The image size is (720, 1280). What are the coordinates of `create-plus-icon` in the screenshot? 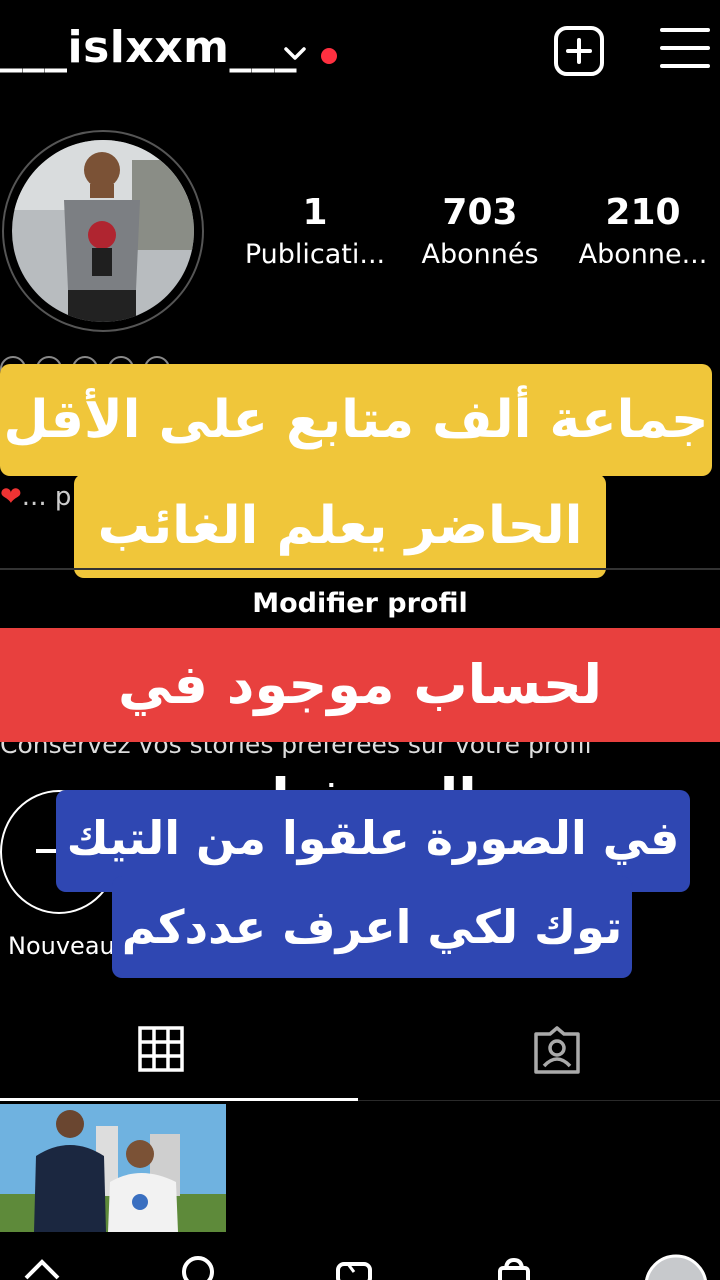 It's located at (579, 51).